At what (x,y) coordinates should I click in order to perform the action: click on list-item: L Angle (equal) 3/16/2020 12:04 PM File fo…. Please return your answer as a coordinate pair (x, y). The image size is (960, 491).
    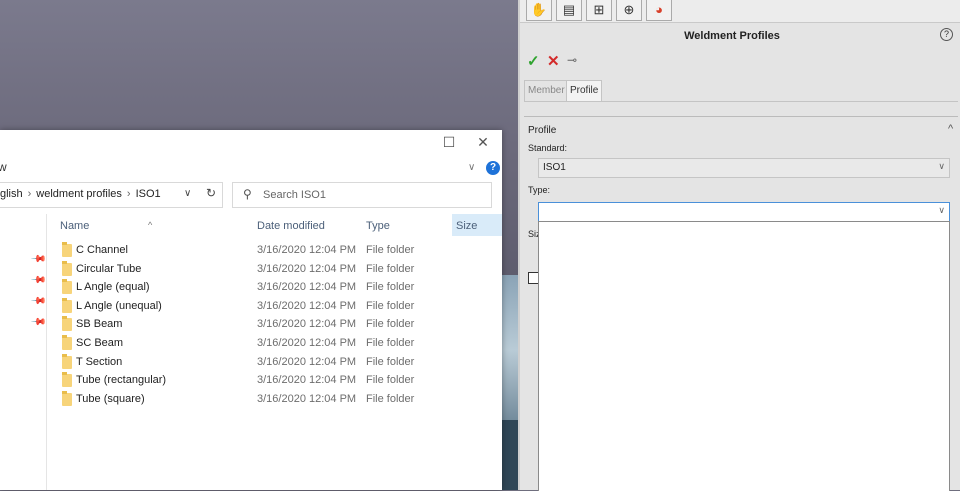
    Looking at the image, I should click on (274, 288).